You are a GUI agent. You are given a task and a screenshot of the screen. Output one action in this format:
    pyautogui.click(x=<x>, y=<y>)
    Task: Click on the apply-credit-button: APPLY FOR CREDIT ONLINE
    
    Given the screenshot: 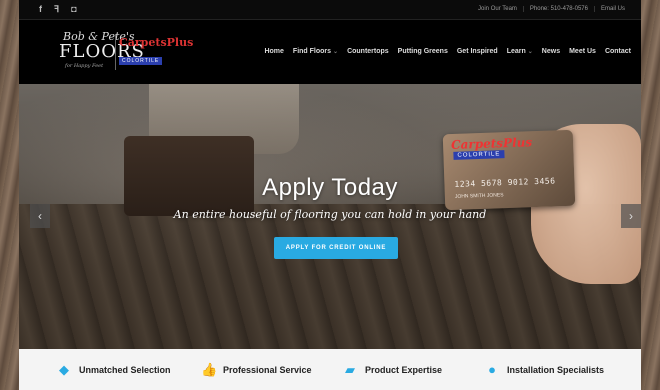 What is the action you would take?
    pyautogui.click(x=336, y=248)
    